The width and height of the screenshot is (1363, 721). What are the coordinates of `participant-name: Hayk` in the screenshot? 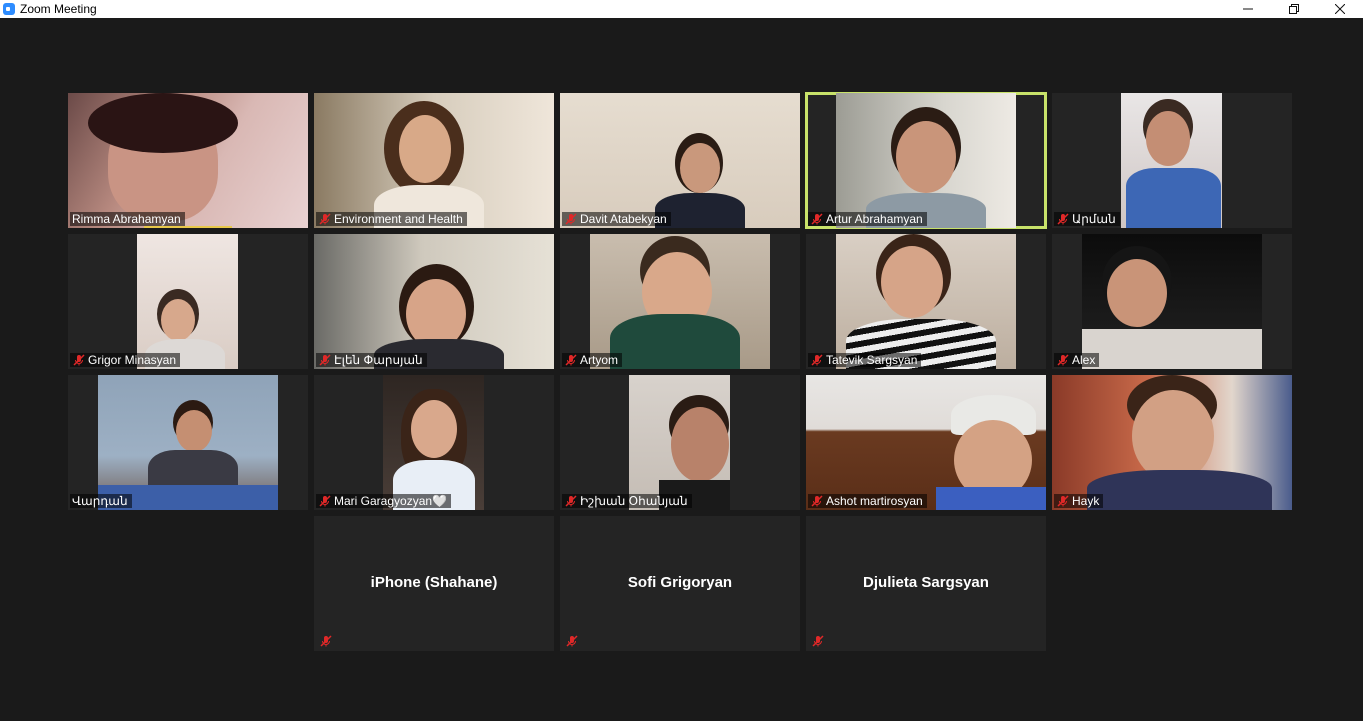 It's located at (1086, 501).